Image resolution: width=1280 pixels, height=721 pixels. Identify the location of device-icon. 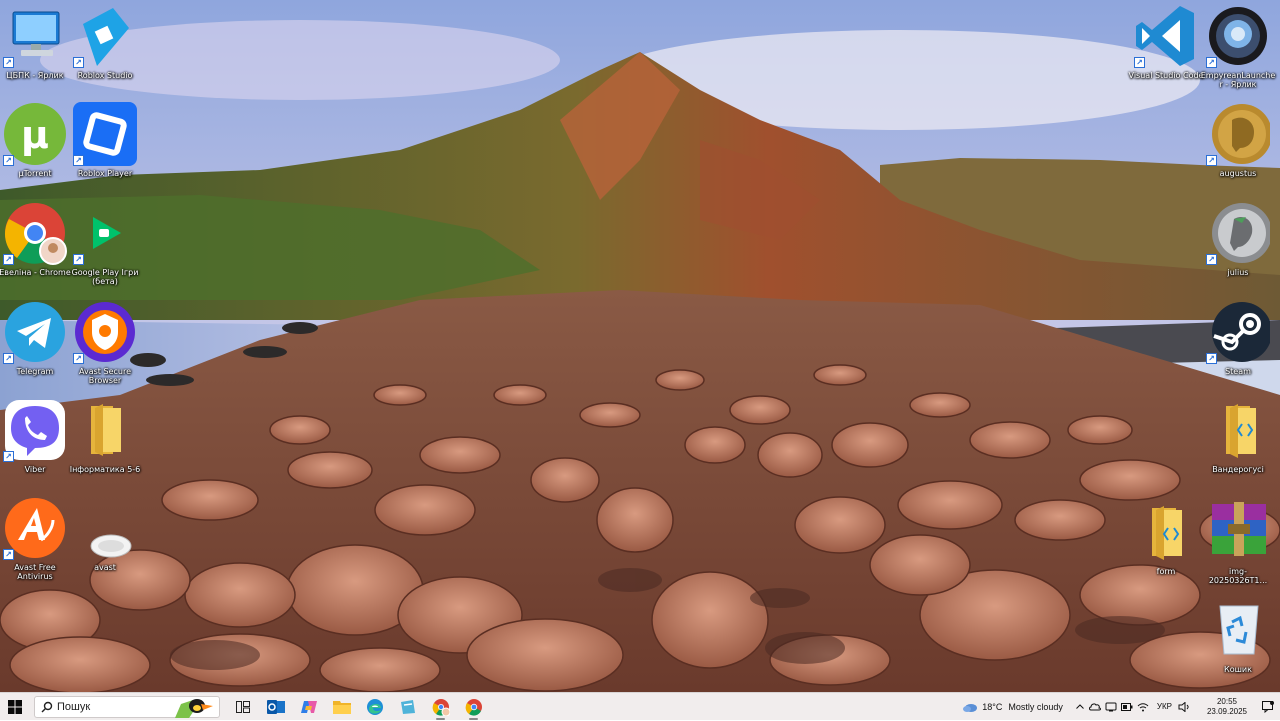
(1111, 706).